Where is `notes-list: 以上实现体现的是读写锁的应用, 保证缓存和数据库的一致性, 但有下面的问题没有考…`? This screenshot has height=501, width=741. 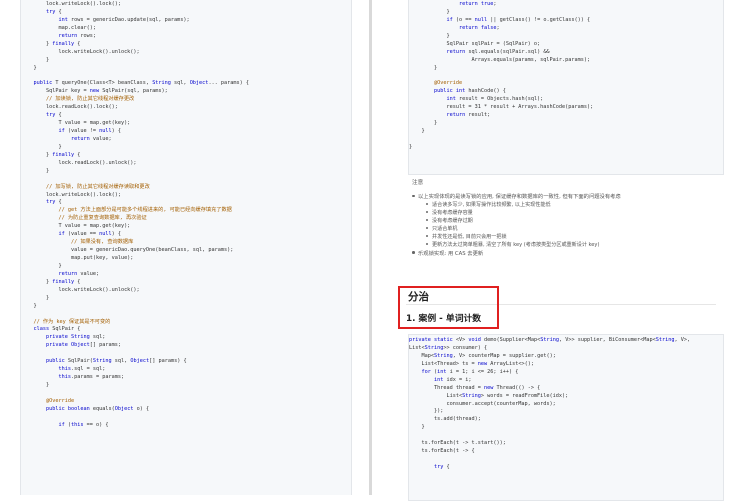
notes-list: 以上实现体现的是读写锁的应用, 保证缓存和数据库的一致性, 但有下面的问题没有考… is located at coordinates (565, 224).